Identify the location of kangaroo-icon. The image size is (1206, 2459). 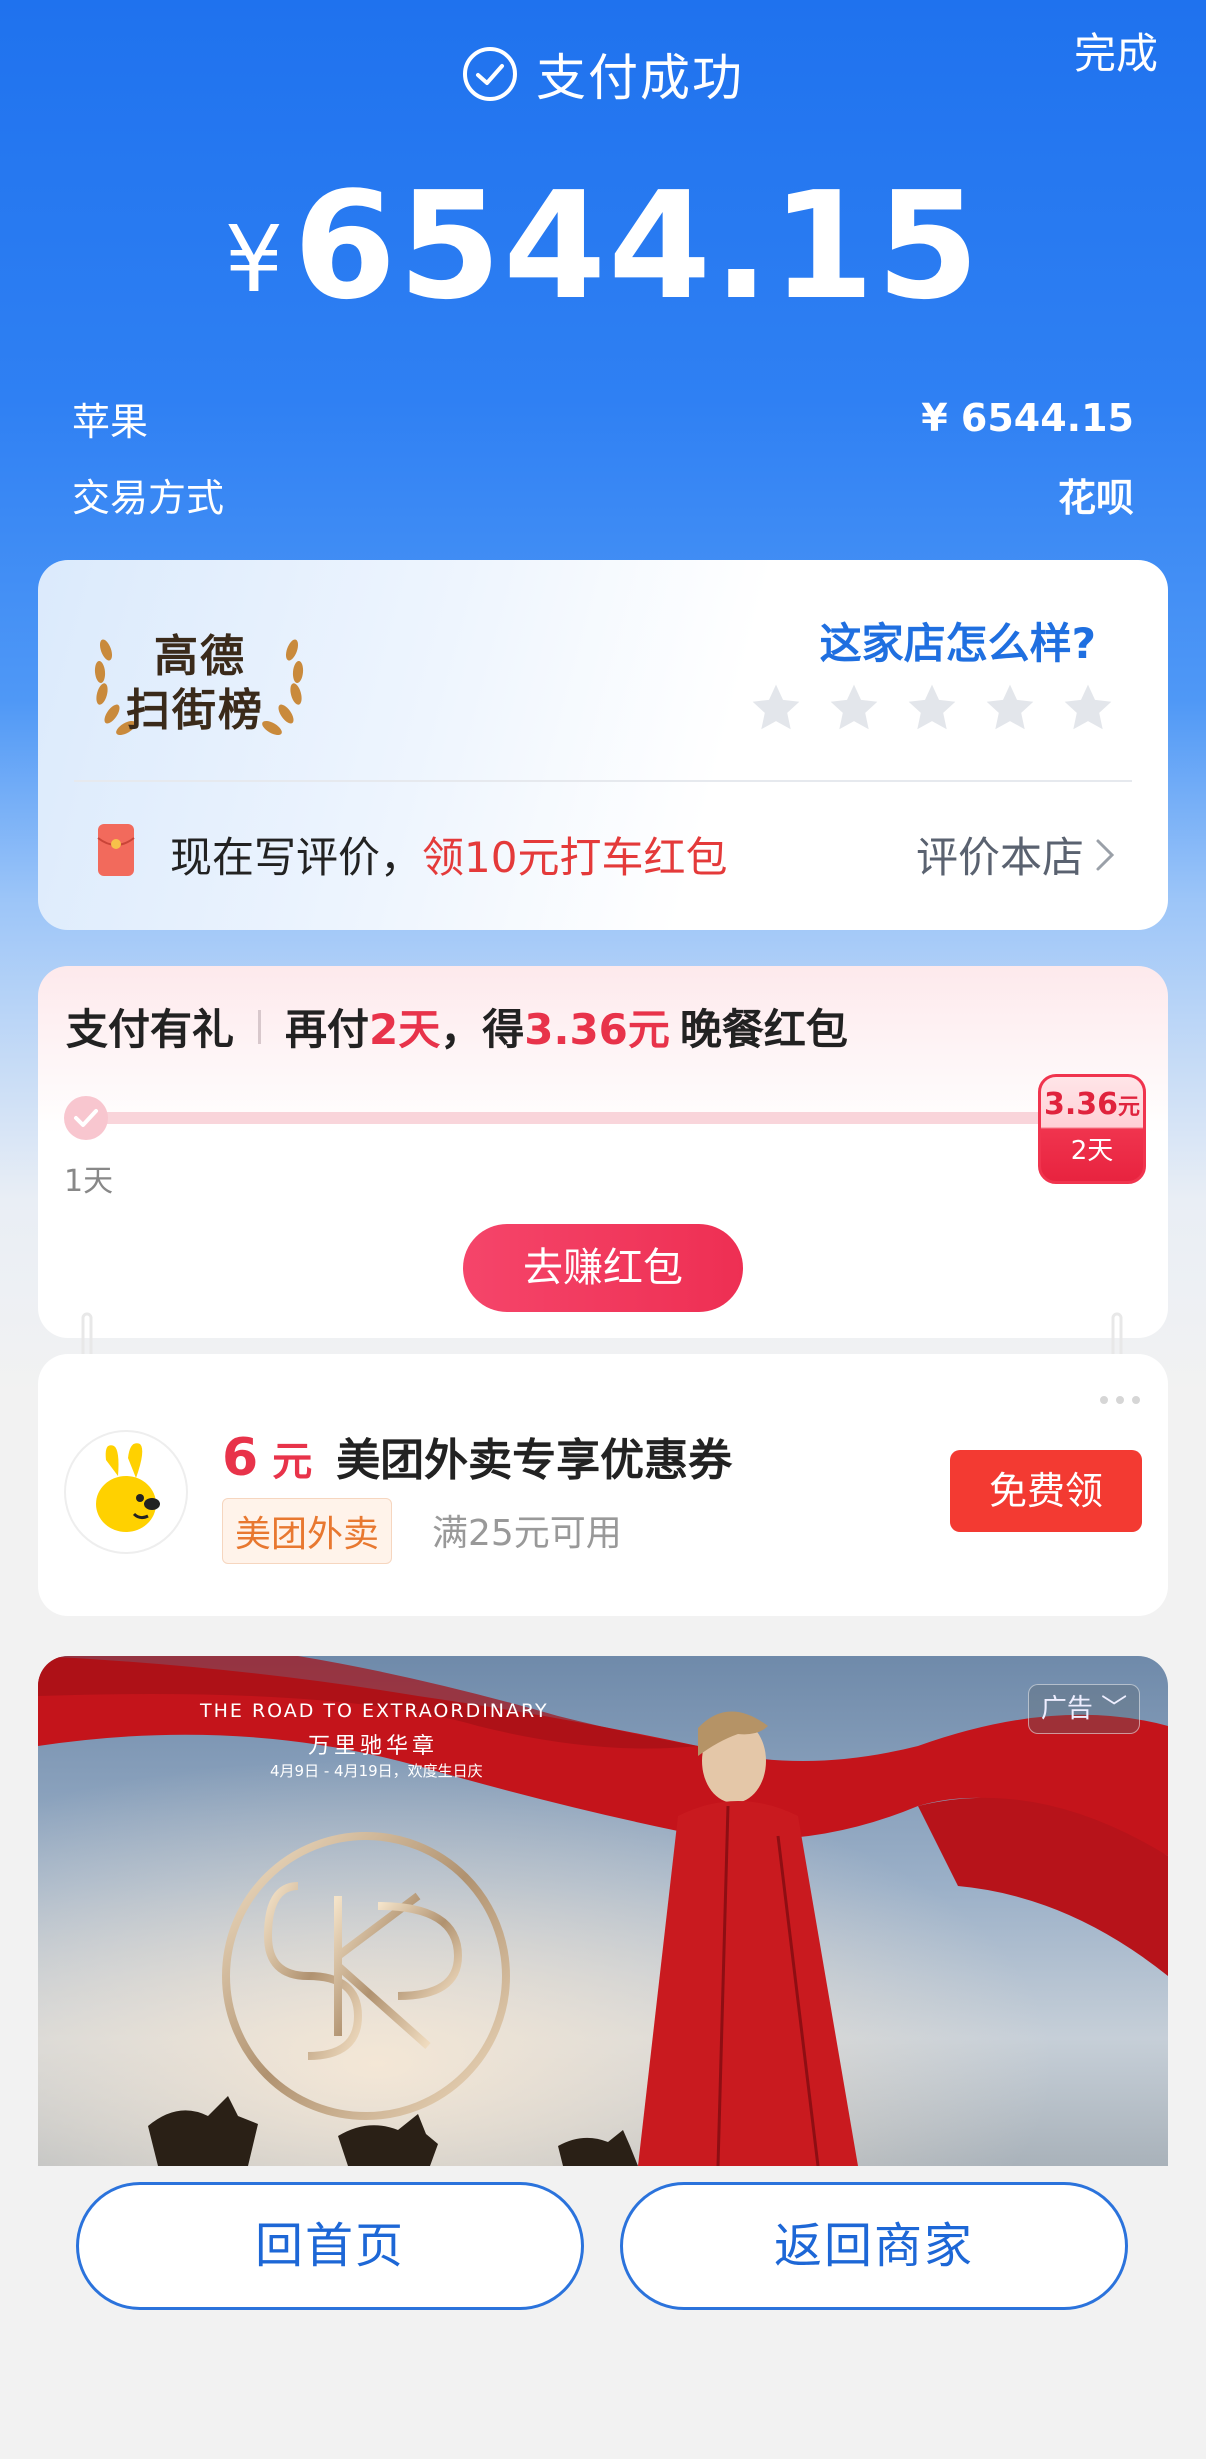
(128, 1487).